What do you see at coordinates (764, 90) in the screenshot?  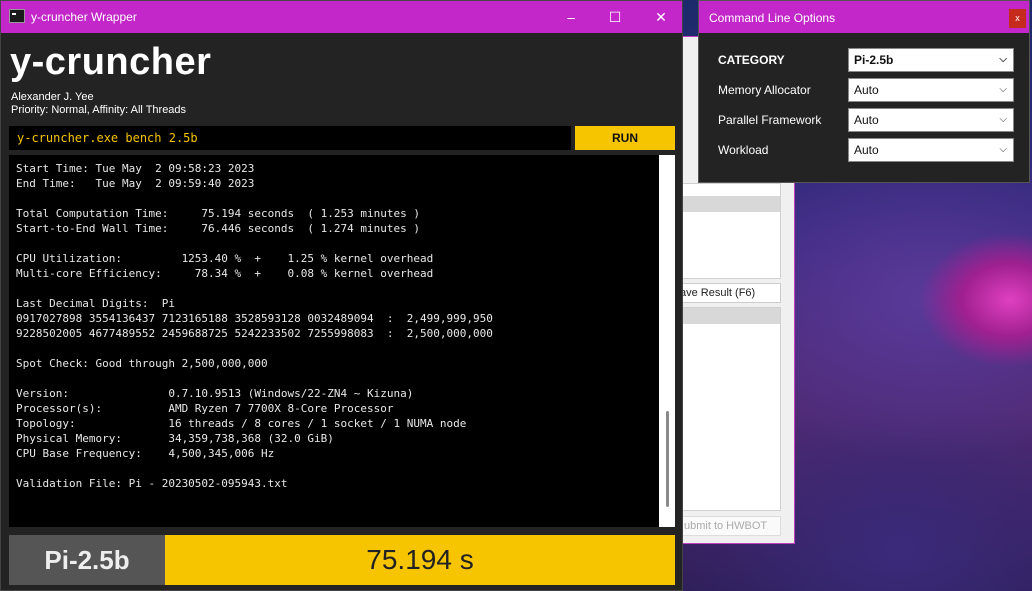 I see `memory-allocator-label: Memory Allocator` at bounding box center [764, 90].